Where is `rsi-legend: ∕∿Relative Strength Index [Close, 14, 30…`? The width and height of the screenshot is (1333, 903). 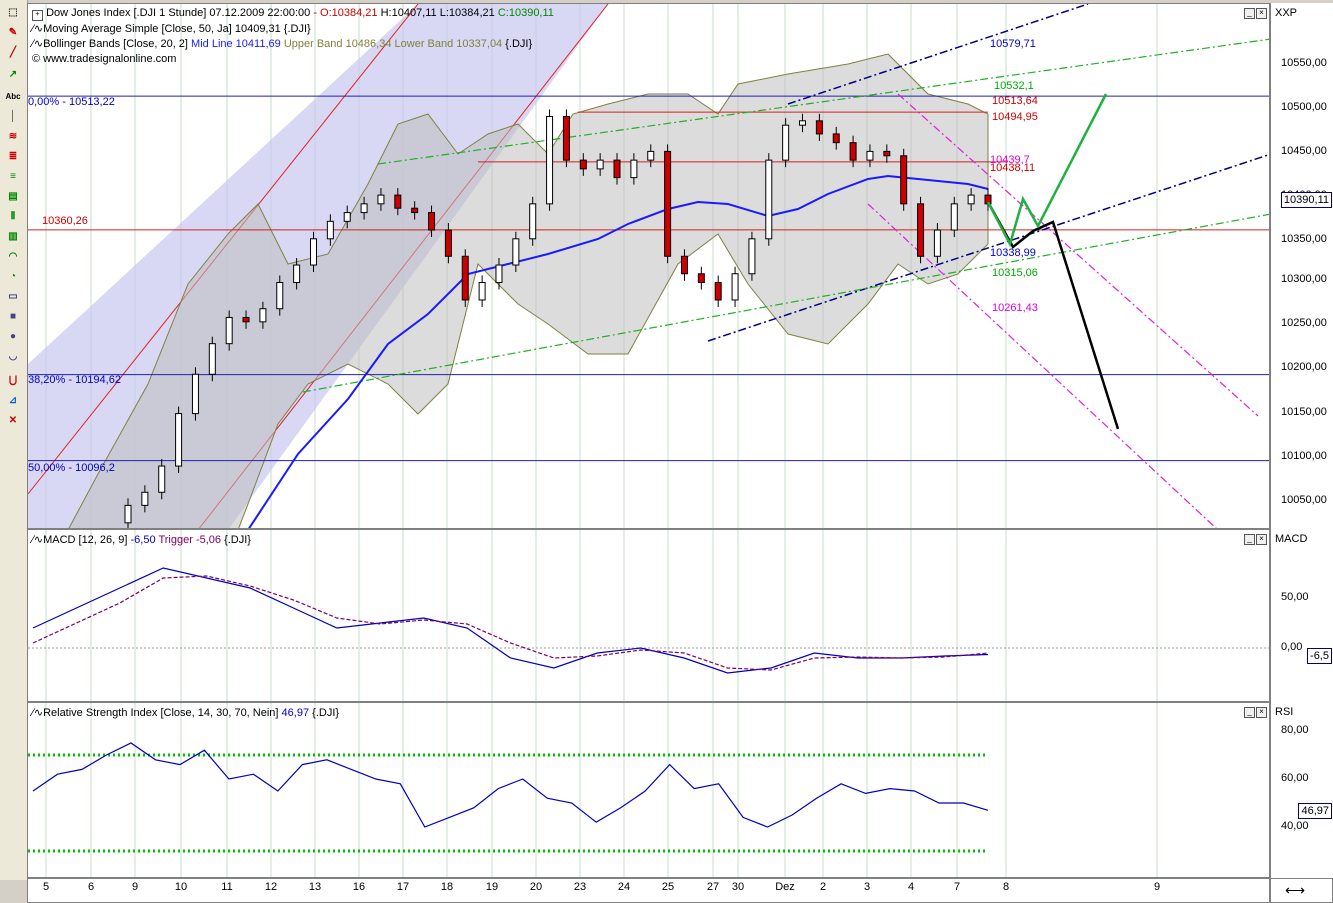
rsi-legend: ∕∿Relative Strength Index [Close, 14, 30… is located at coordinates (185, 712).